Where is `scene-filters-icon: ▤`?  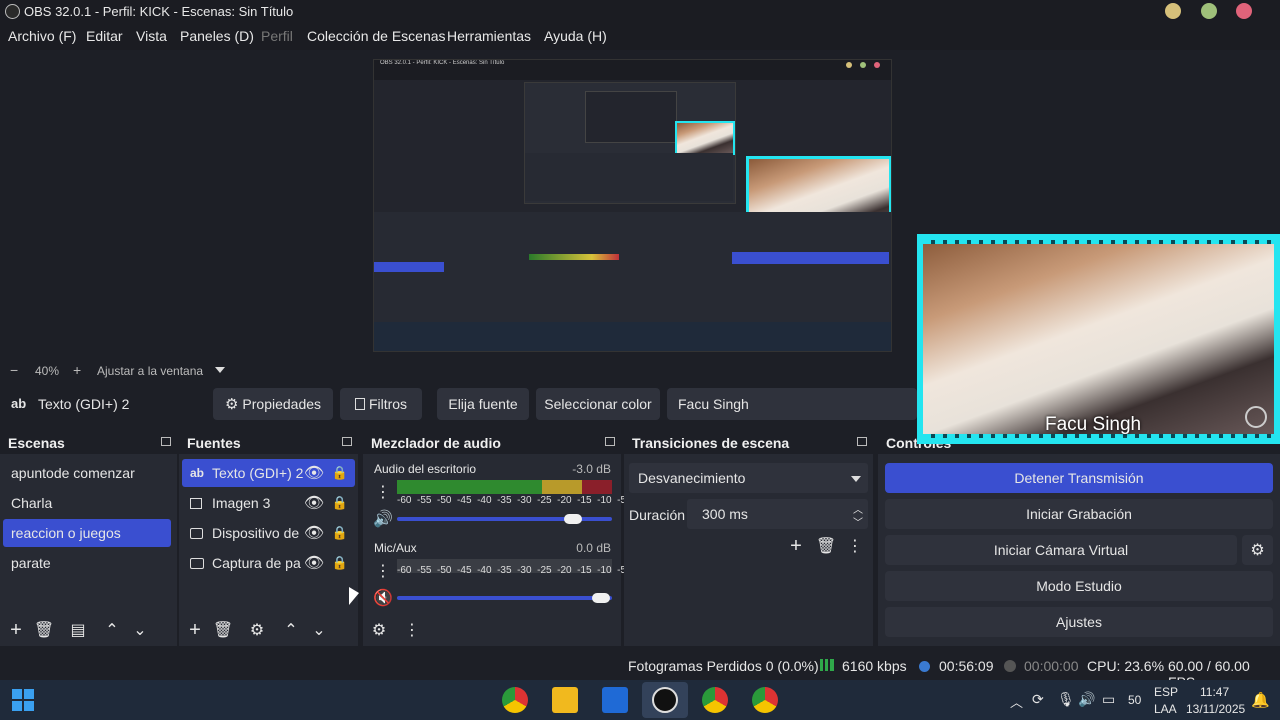 scene-filters-icon: ▤ is located at coordinates (78, 630).